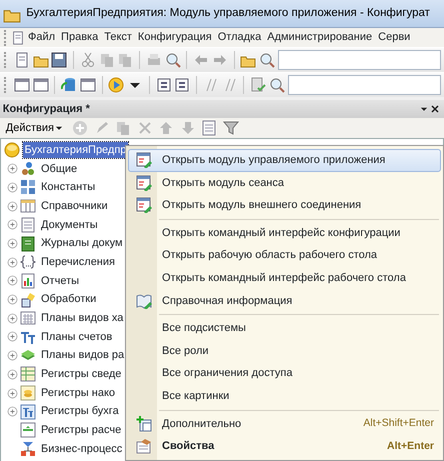  Describe the element at coordinates (81, 430) in the screenshot. I see `tree-item: Регистры расче` at that location.